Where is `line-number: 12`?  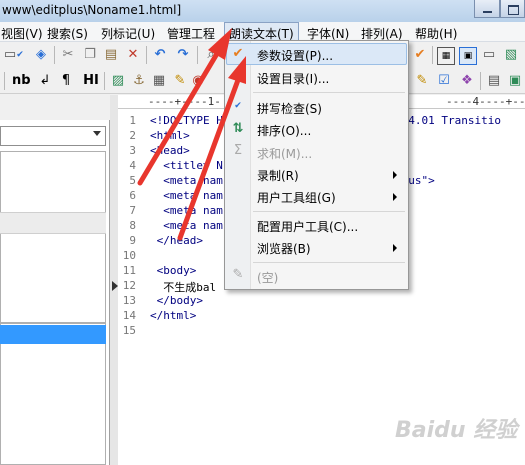
line-number: 12 is located at coordinates (129, 285).